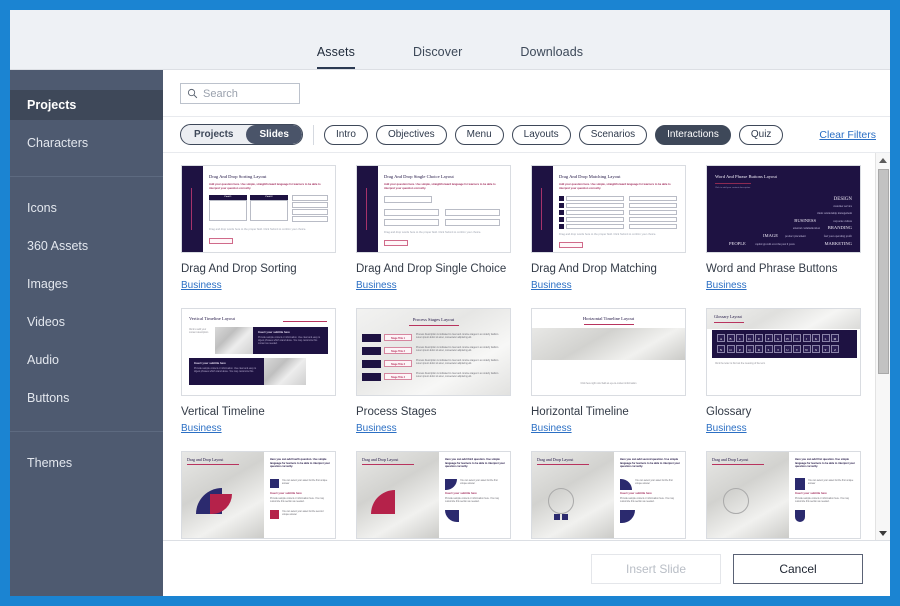 The image size is (900, 606). What do you see at coordinates (86, 143) in the screenshot?
I see `sidebar-item-characters: Characters` at bounding box center [86, 143].